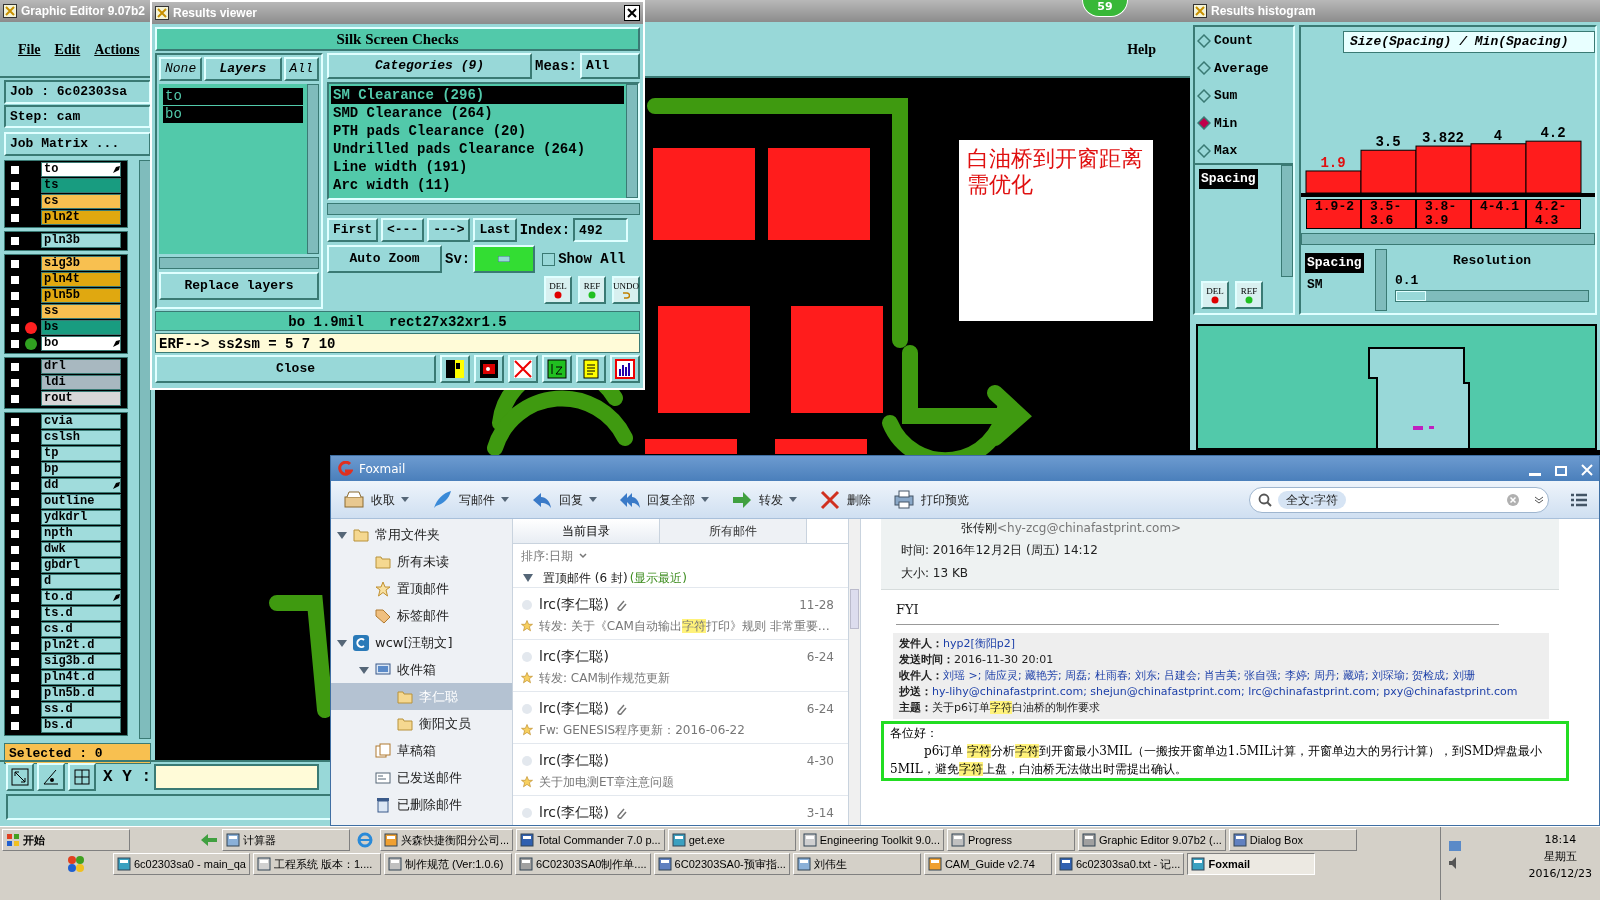  What do you see at coordinates (1399, 499) in the screenshot?
I see `search-field: 全文:字符` at bounding box center [1399, 499].